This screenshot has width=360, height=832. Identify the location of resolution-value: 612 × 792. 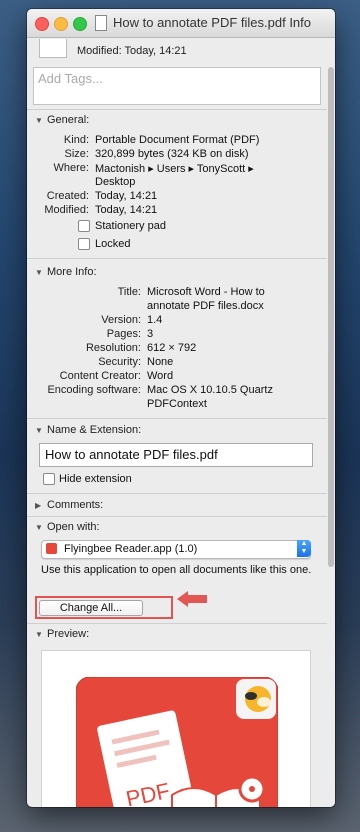
(172, 348).